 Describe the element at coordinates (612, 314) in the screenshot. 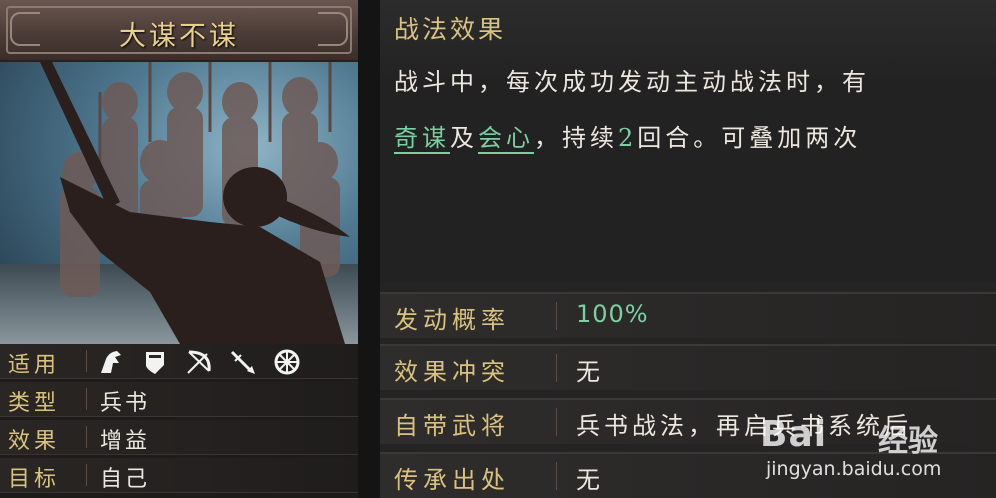

I see `prop-value: 100%` at that location.